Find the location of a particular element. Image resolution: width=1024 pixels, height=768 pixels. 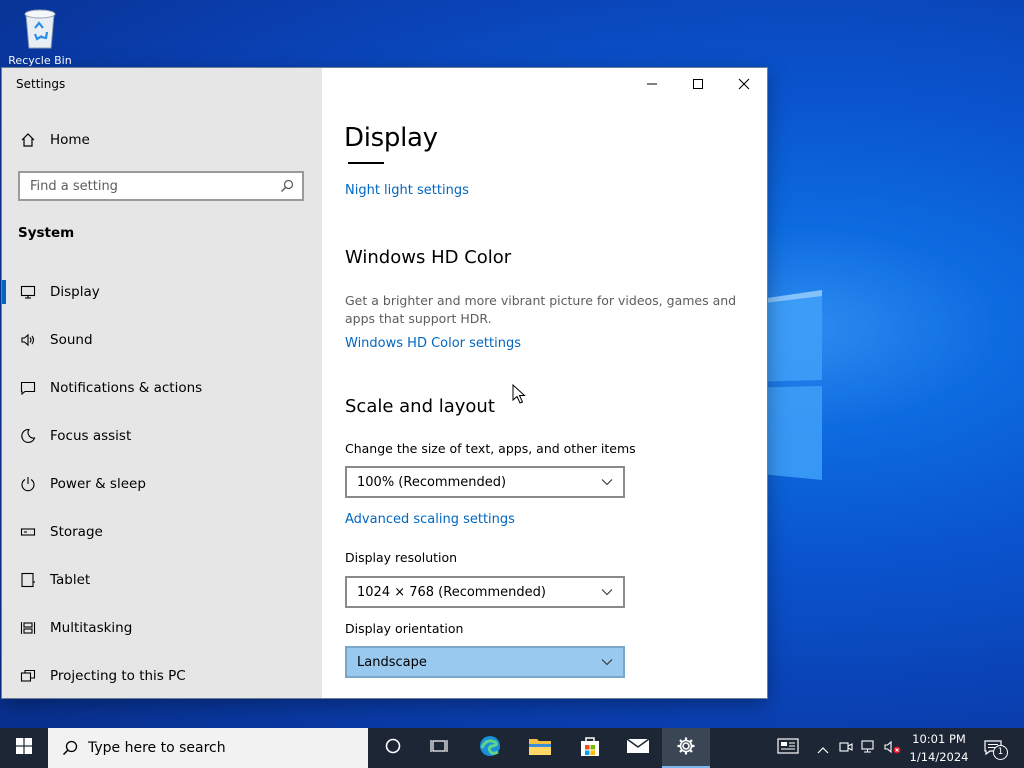

news-icon is located at coordinates (788, 748).